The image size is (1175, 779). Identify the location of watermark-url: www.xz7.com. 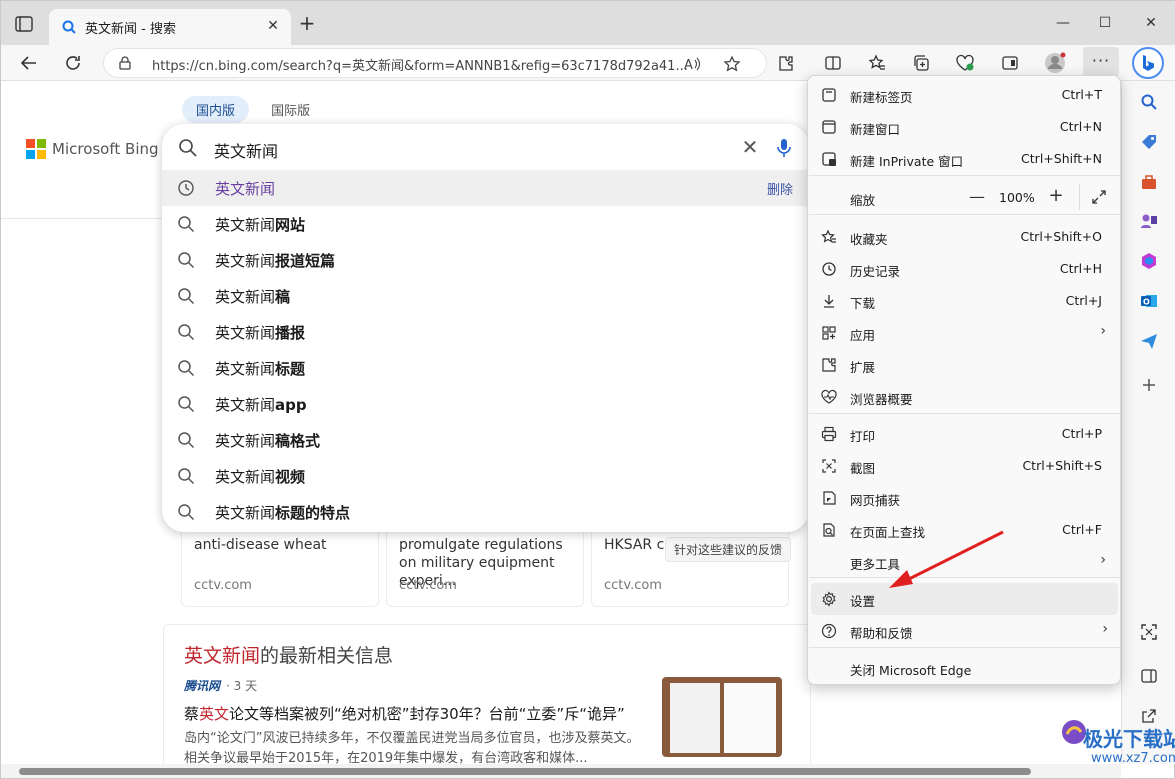
(1133, 758).